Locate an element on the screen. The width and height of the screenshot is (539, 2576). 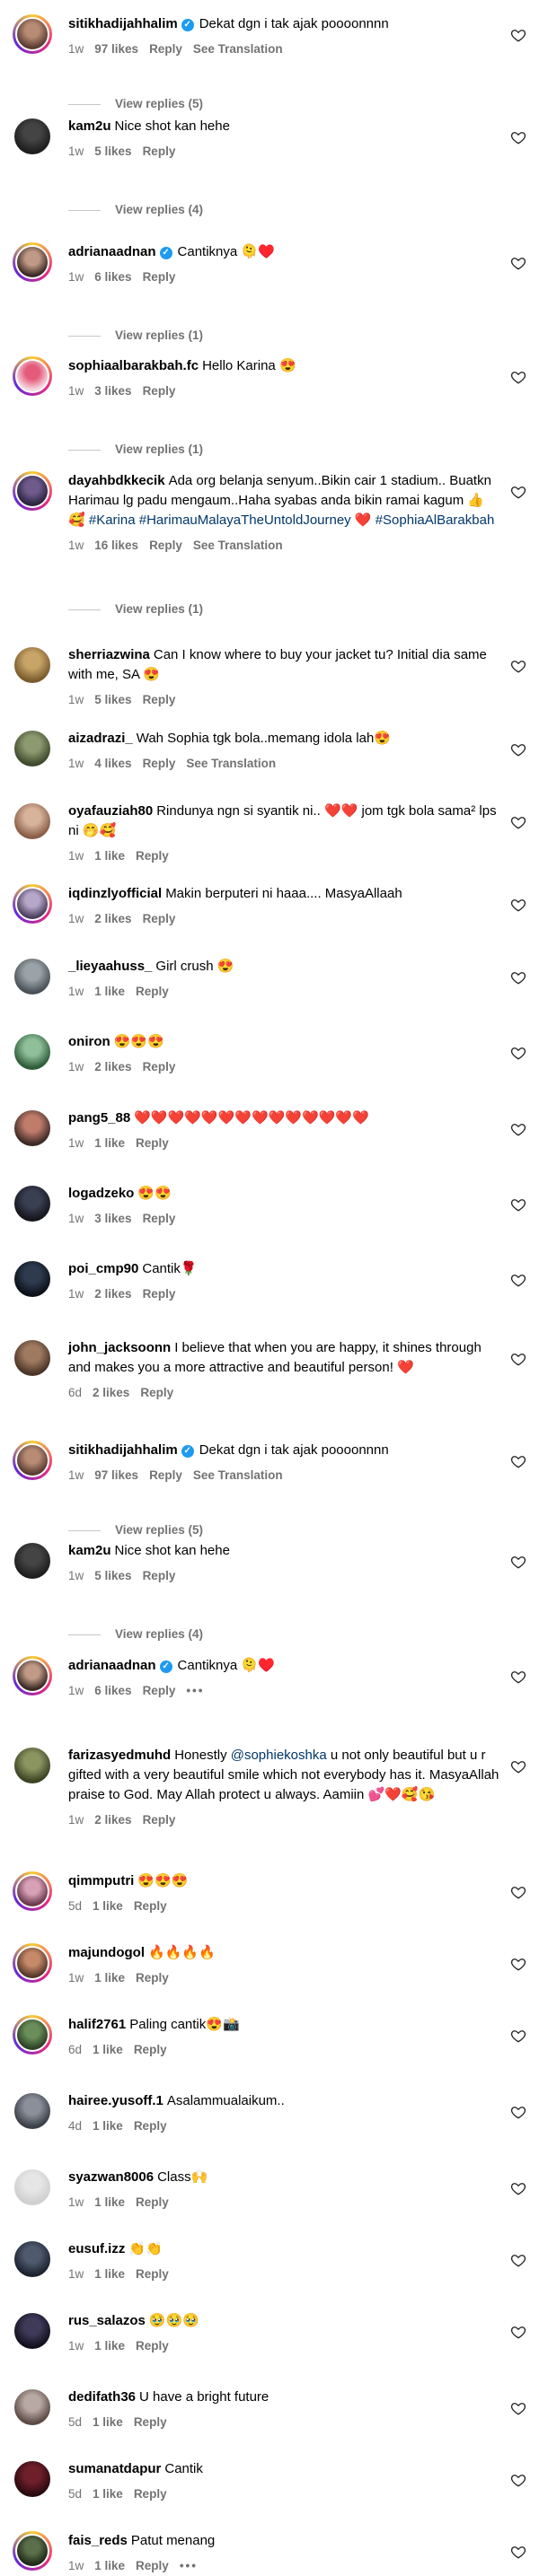
username-link: adrianaadnan is located at coordinates (112, 251).